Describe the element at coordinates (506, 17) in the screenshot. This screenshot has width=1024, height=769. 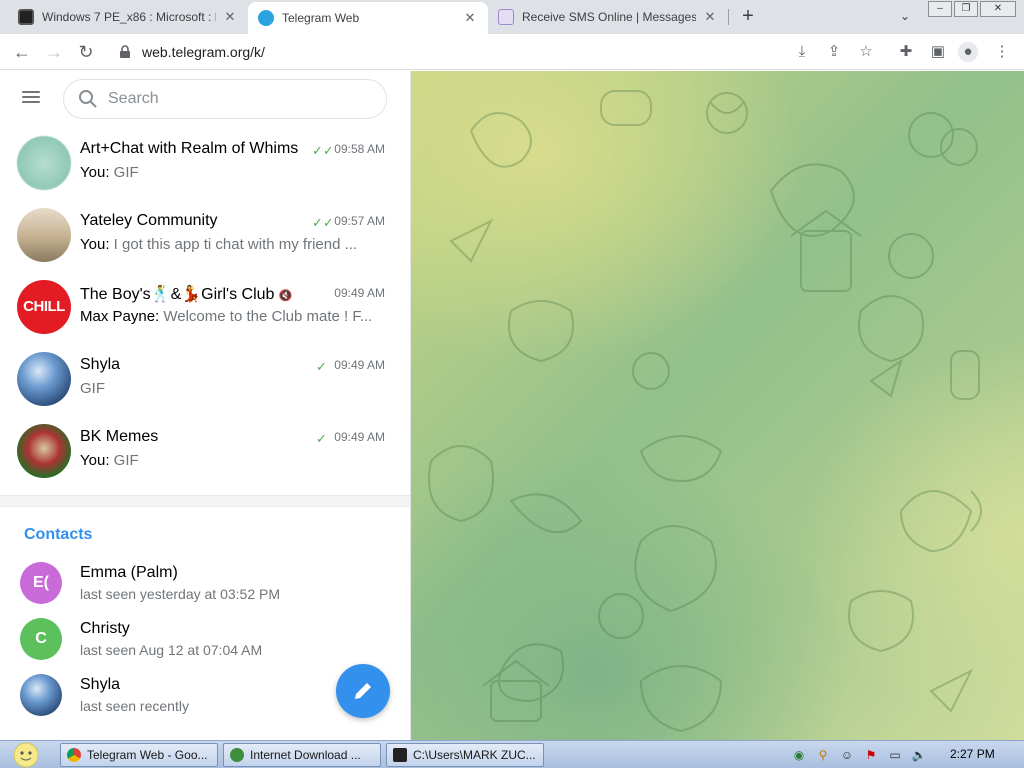
I see `sms-favicon-icon` at that location.